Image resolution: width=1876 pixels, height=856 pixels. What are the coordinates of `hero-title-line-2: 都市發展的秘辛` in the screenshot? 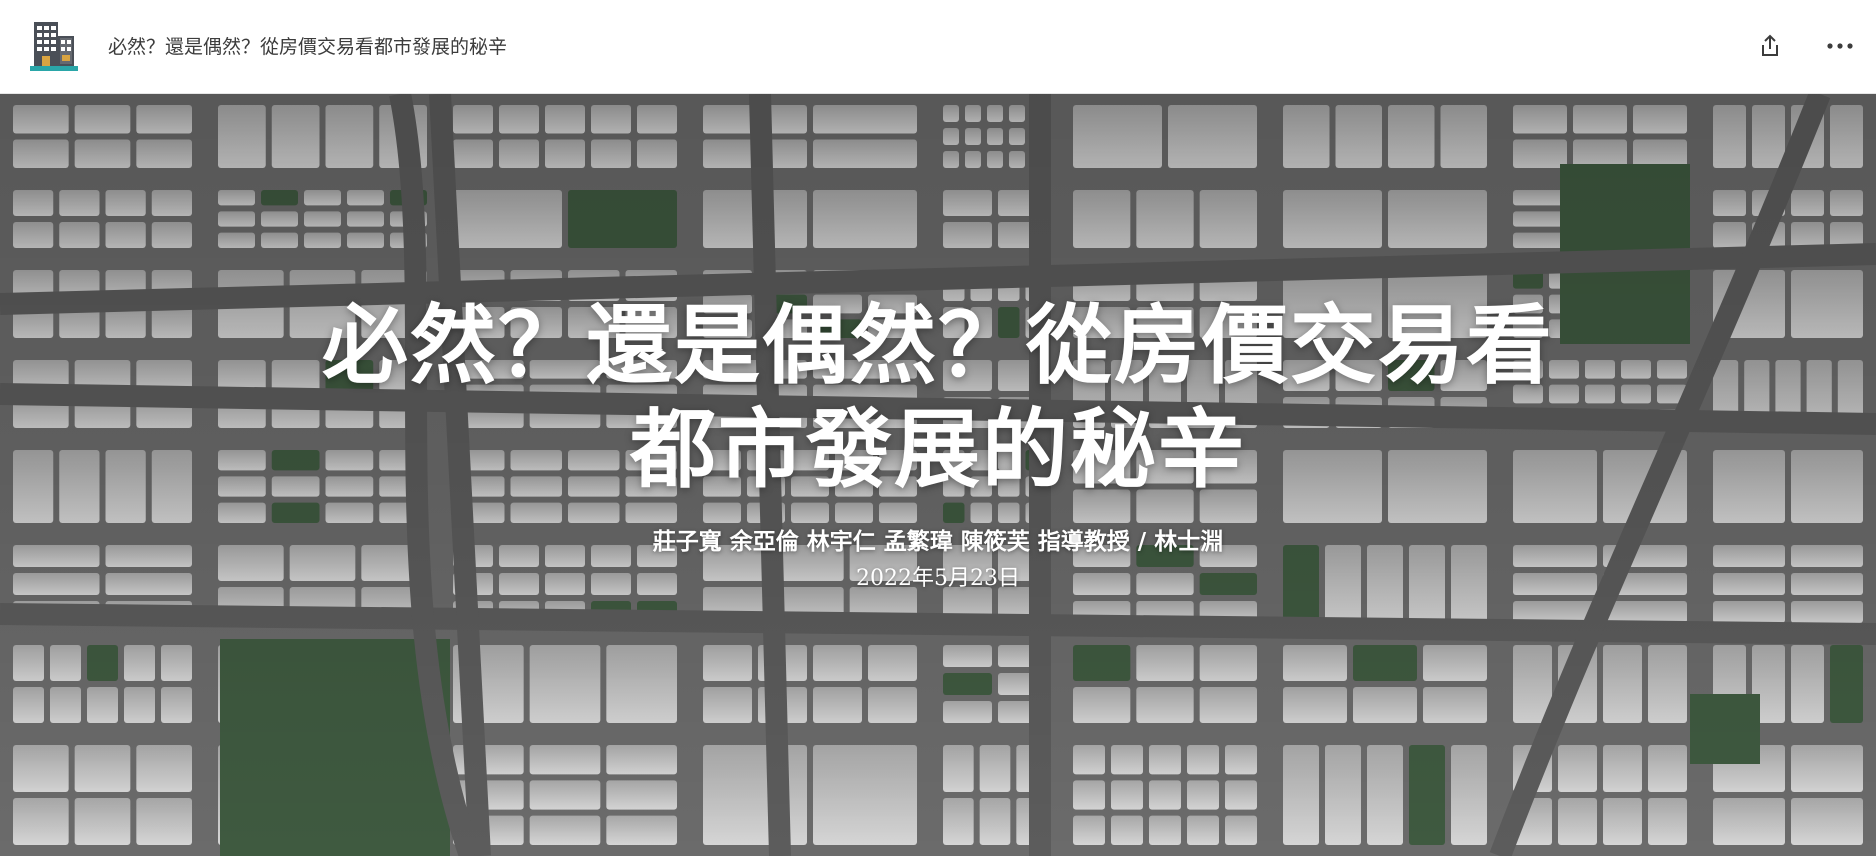 It's located at (938, 450).